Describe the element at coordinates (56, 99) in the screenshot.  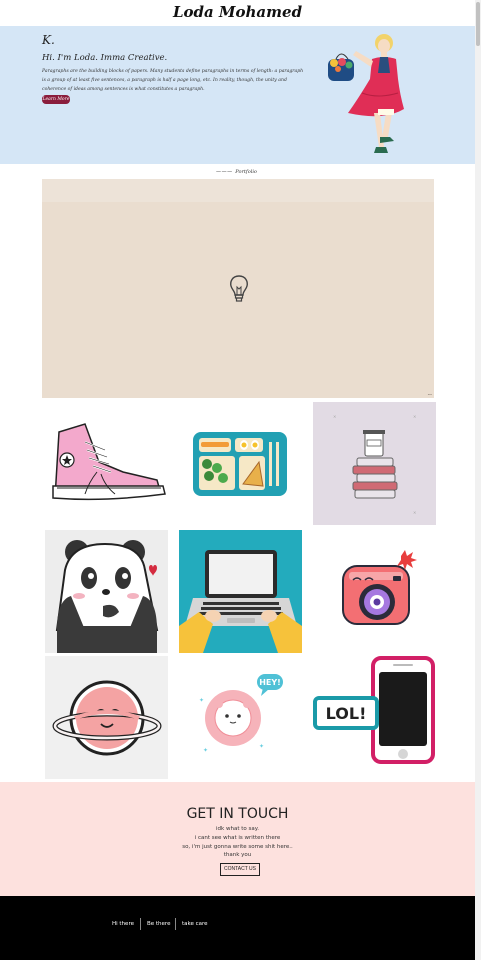
I see `learn-more-button: Learn More` at that location.